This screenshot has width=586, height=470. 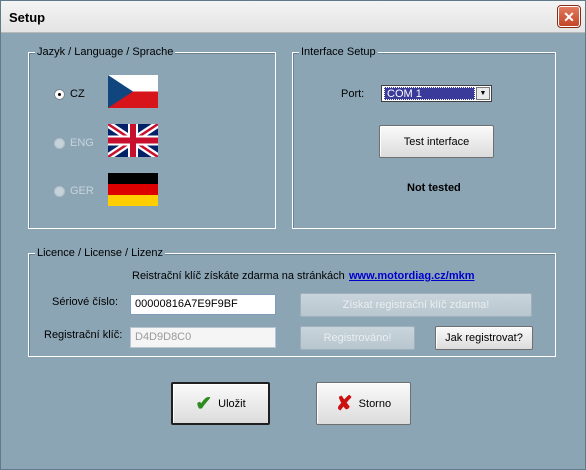 I want to click on get-registration-key-button: Získat registrační klíč zdarma!, so click(x=416, y=305).